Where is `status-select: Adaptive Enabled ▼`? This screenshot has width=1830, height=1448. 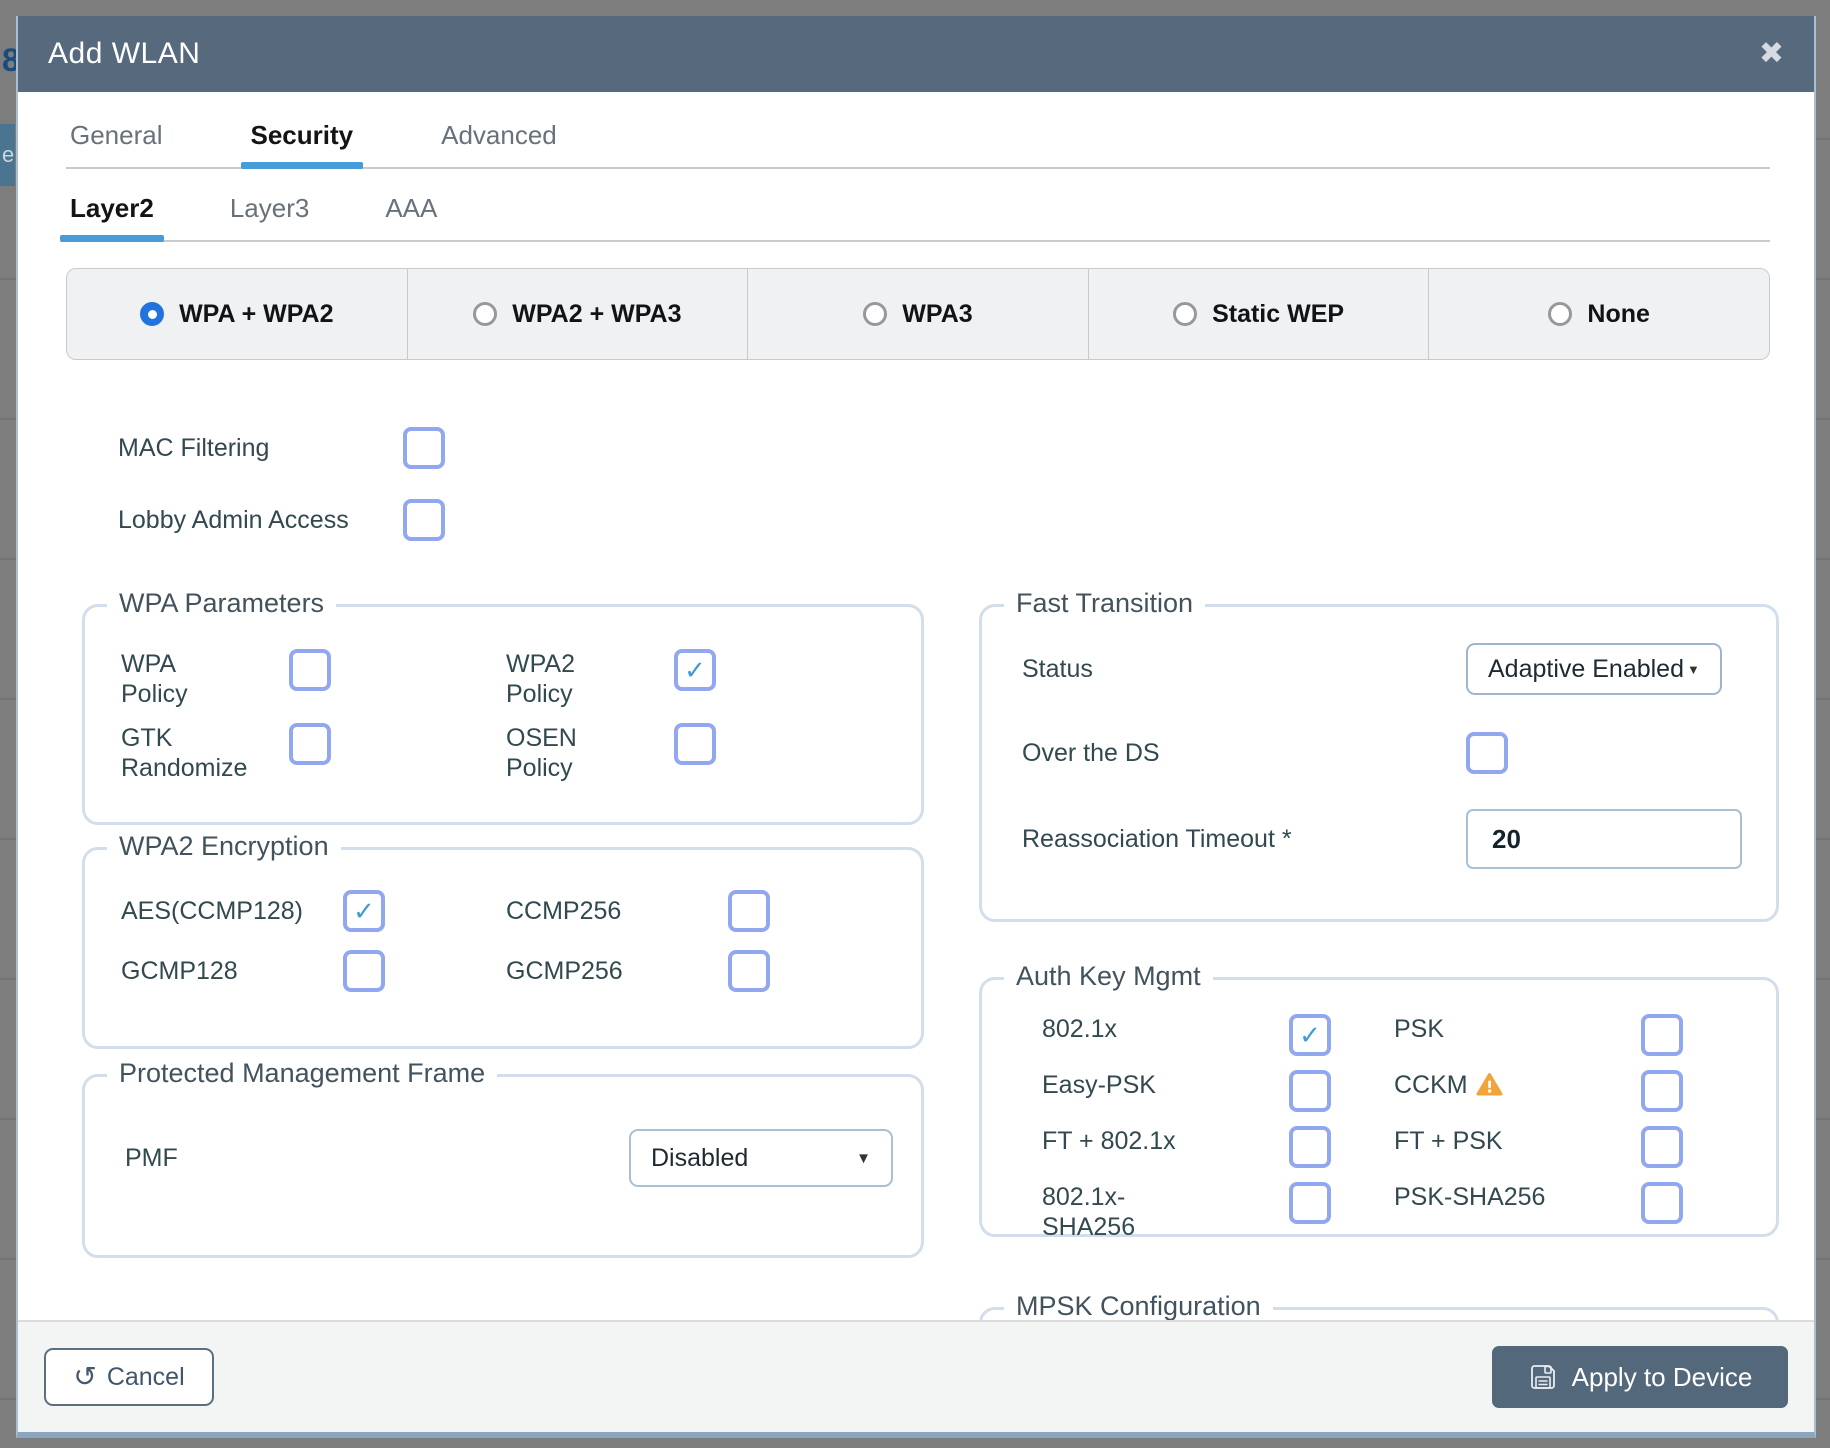 status-select: Adaptive Enabled ▼ is located at coordinates (1594, 669).